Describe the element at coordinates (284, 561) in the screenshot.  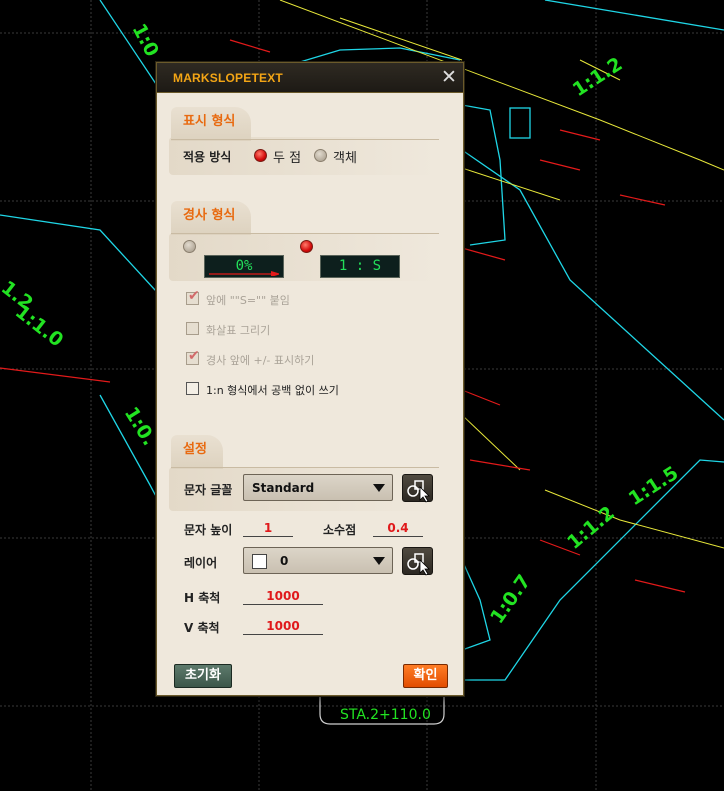
I see `layer-select-value: 0` at that location.